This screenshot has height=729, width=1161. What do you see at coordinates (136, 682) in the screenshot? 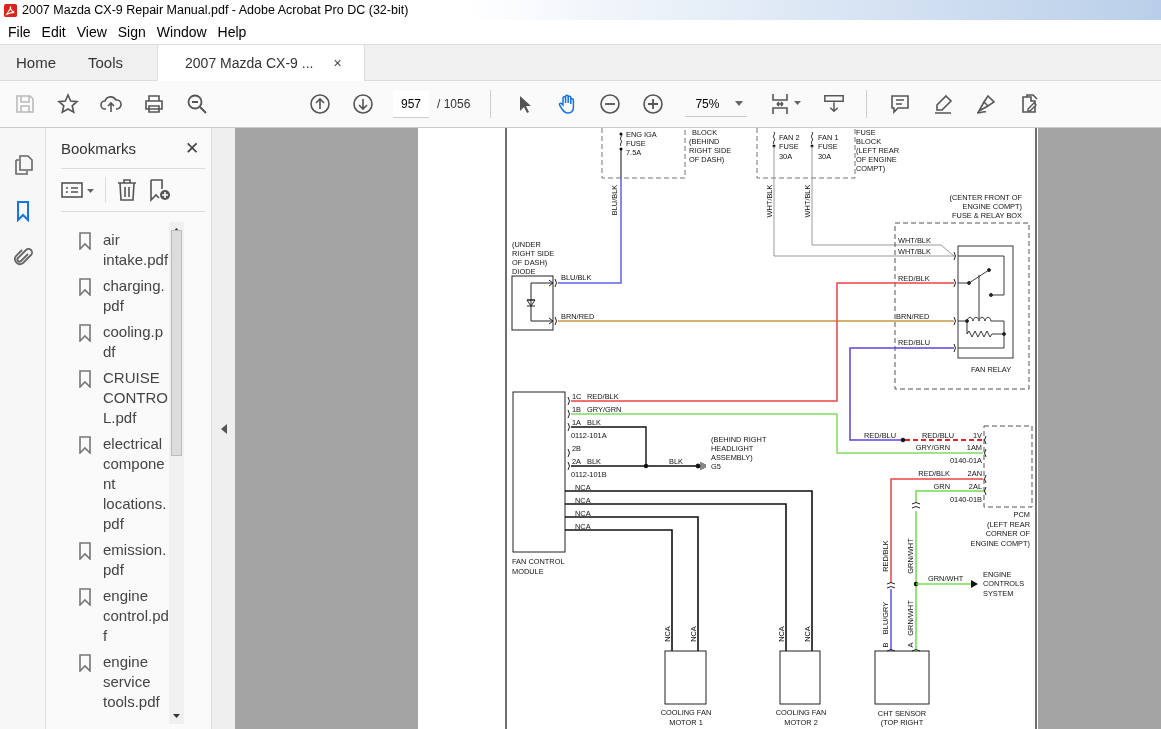
I see `bookmark-item: engine service tools.pdf` at bounding box center [136, 682].